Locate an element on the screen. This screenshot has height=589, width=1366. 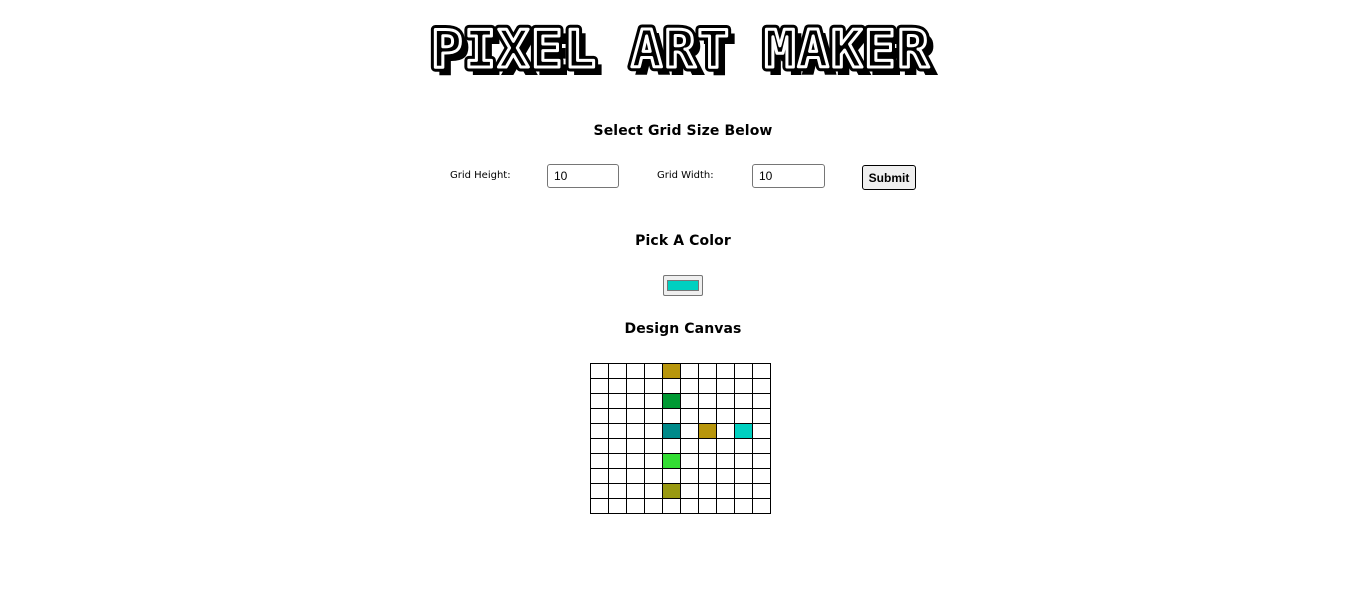
grid-height-input is located at coordinates (583, 176).